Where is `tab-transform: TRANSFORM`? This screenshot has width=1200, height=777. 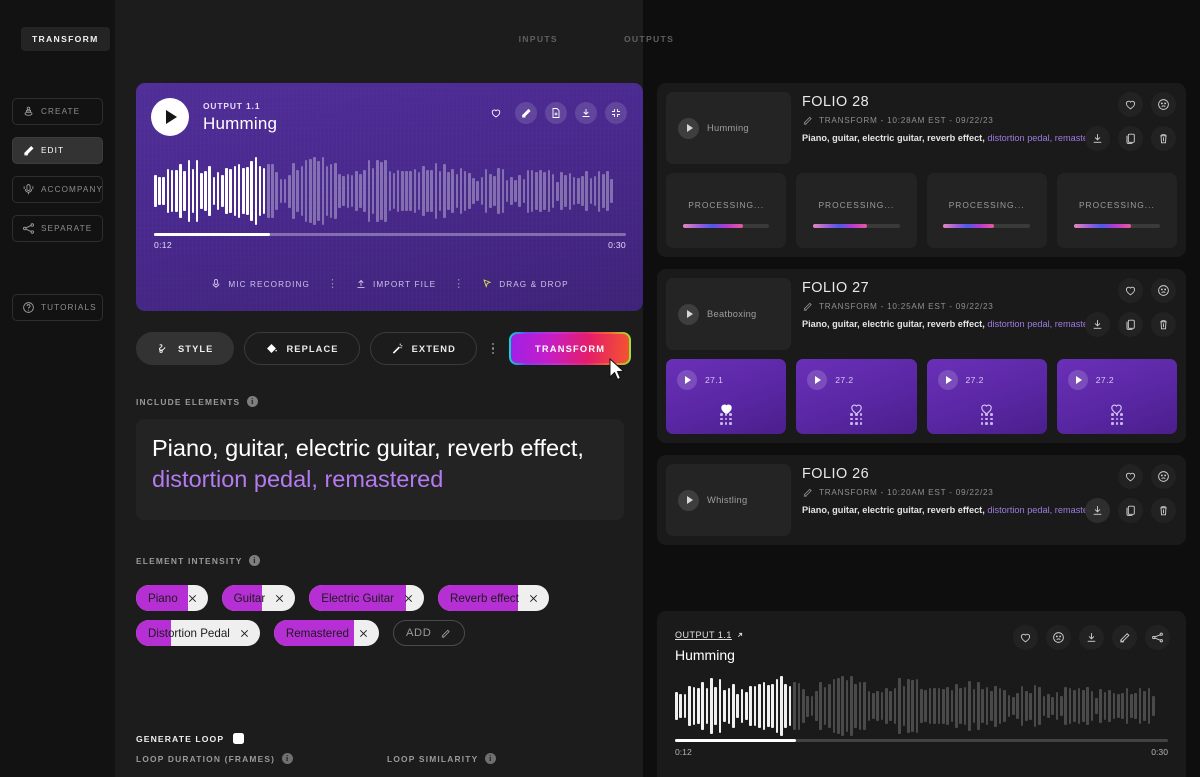 tab-transform: TRANSFORM is located at coordinates (65, 38).